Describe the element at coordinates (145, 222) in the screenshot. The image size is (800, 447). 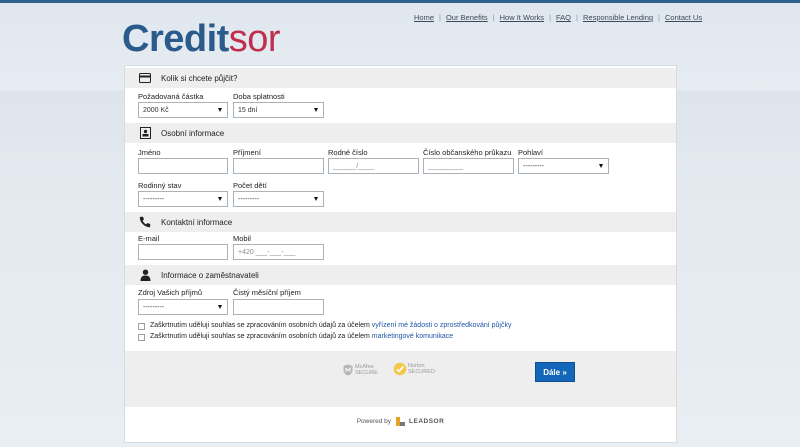
I see `phone-icon` at that location.